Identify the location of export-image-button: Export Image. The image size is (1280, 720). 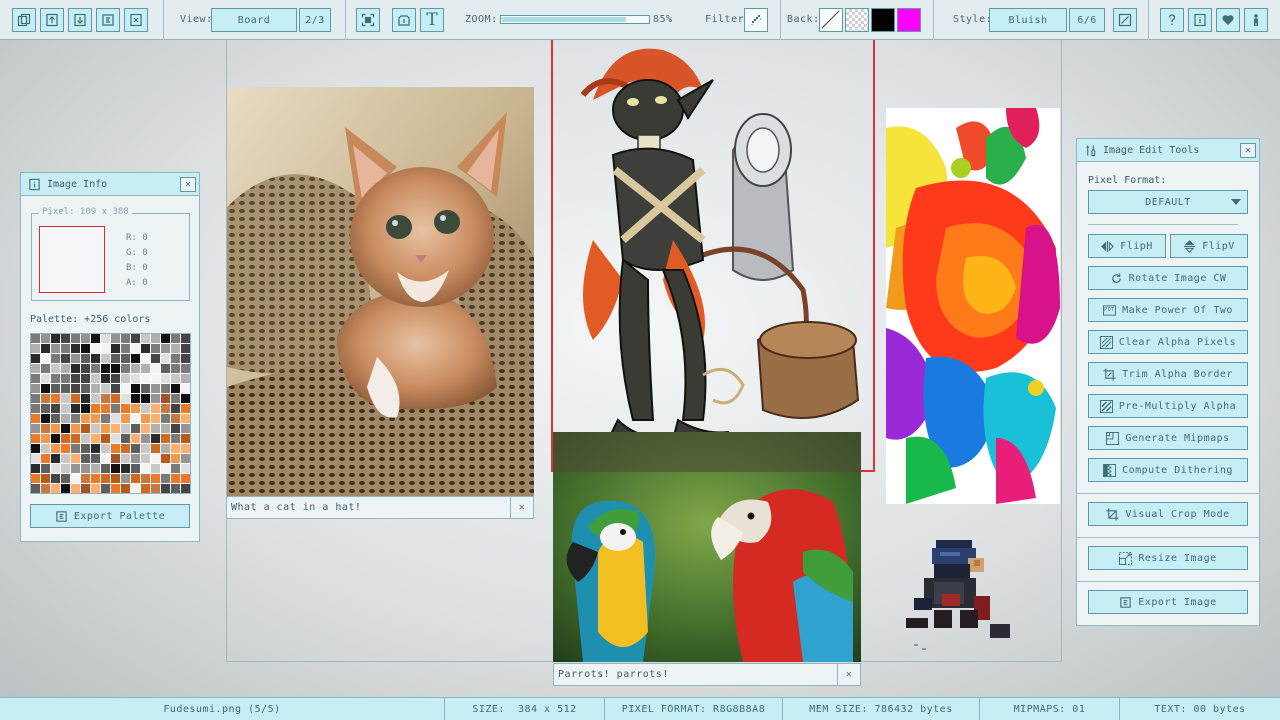
(1168, 602).